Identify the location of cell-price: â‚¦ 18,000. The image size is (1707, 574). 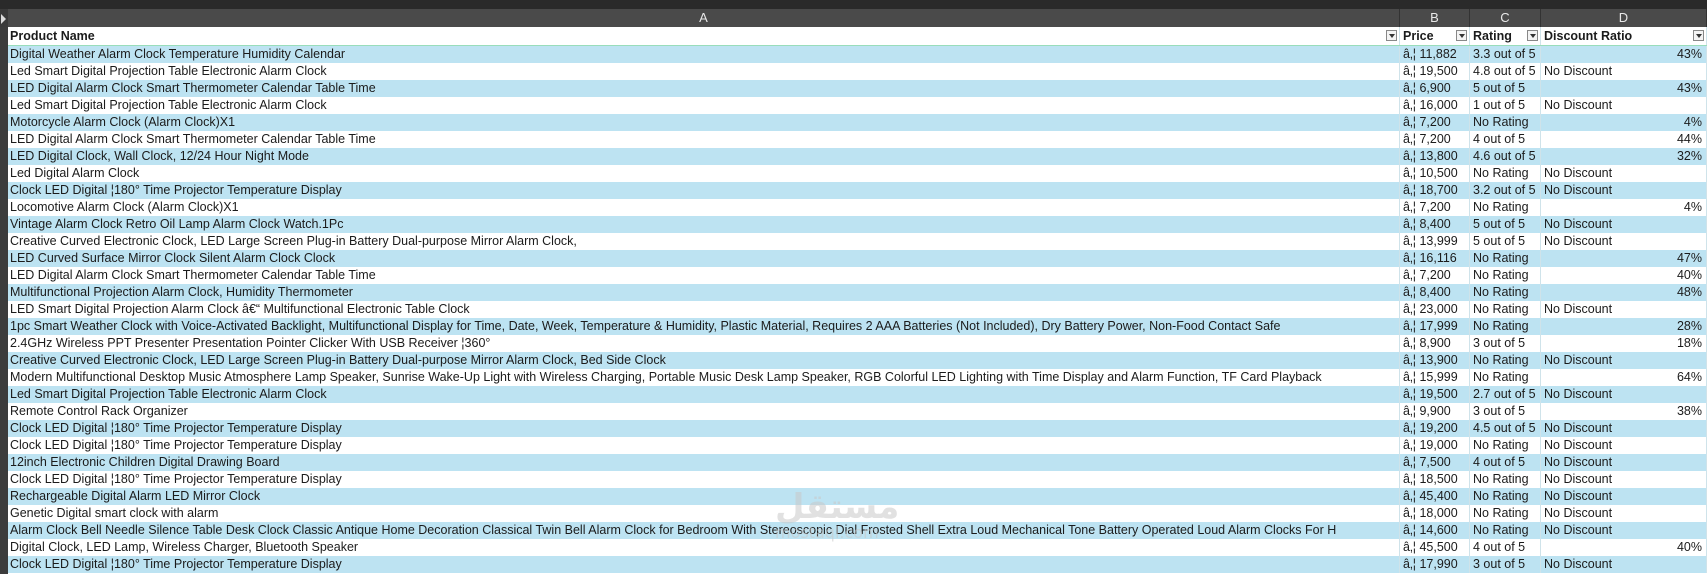
(1435, 513).